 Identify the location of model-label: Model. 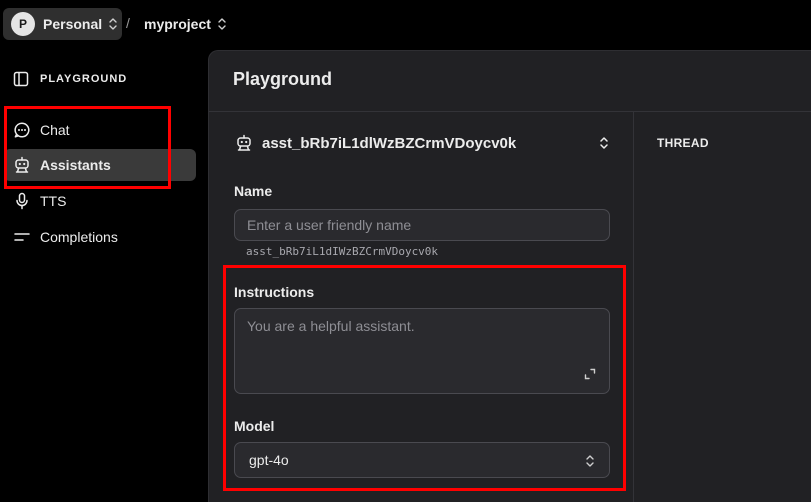
(254, 426).